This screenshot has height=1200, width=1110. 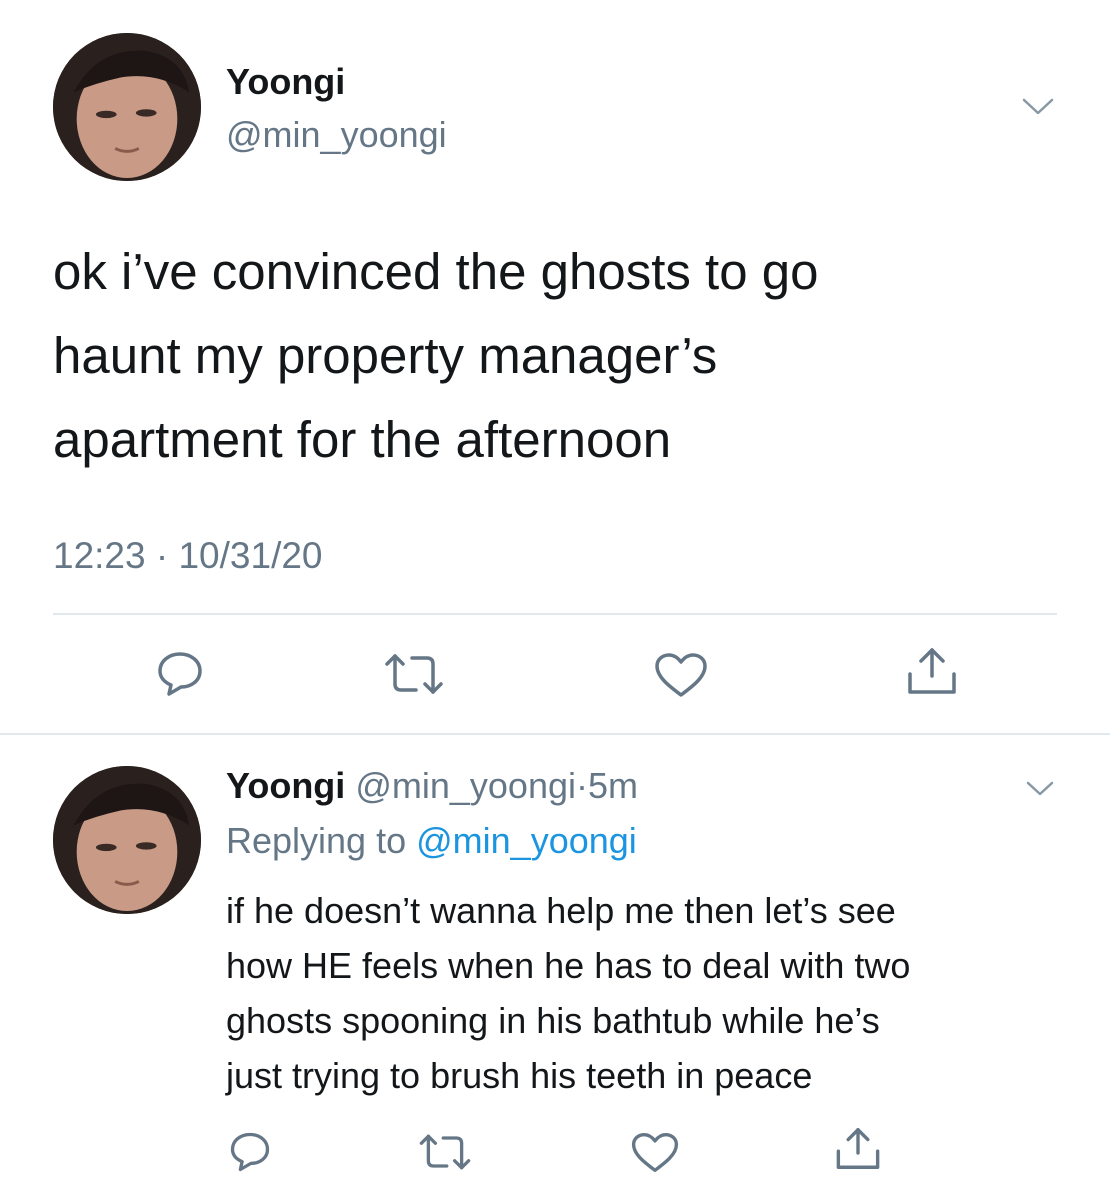 What do you see at coordinates (316, 840) in the screenshot?
I see `replying-label: Replying to` at bounding box center [316, 840].